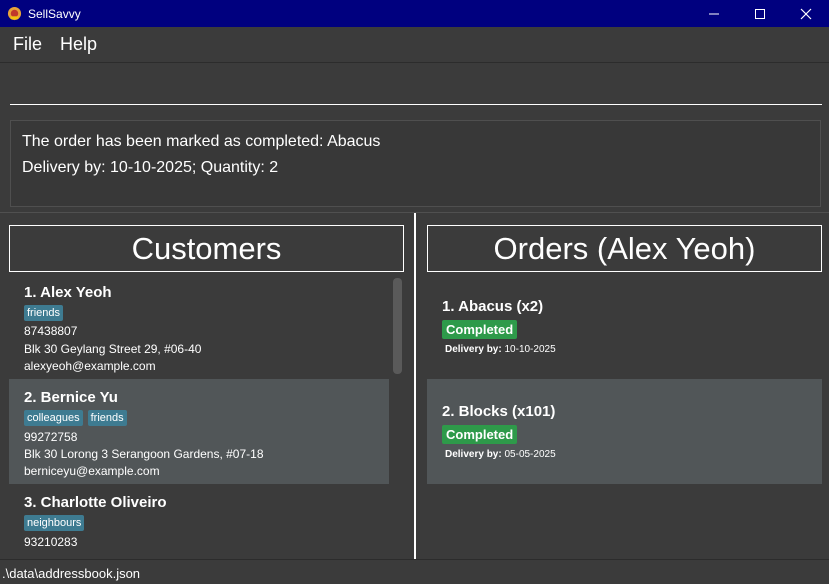 This screenshot has width=829, height=584. I want to click on app-logo-icon, so click(14, 13).